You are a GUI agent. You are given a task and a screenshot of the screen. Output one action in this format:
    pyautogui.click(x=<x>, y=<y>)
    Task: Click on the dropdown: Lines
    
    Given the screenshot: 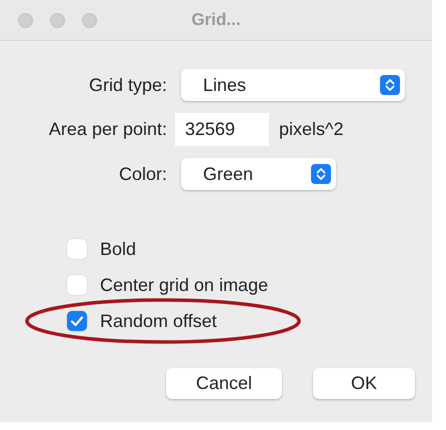 What is the action you would take?
    pyautogui.click(x=293, y=85)
    